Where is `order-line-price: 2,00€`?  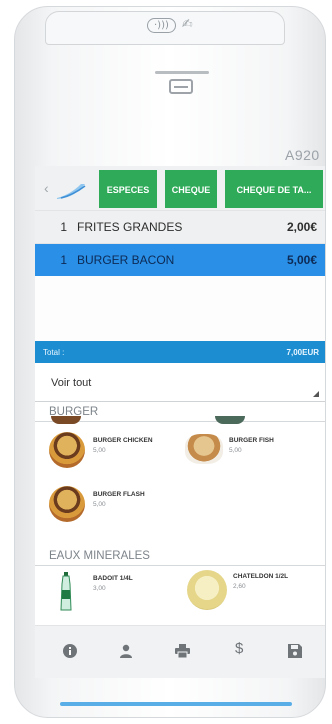 order-line-price: 2,00€ is located at coordinates (301, 227).